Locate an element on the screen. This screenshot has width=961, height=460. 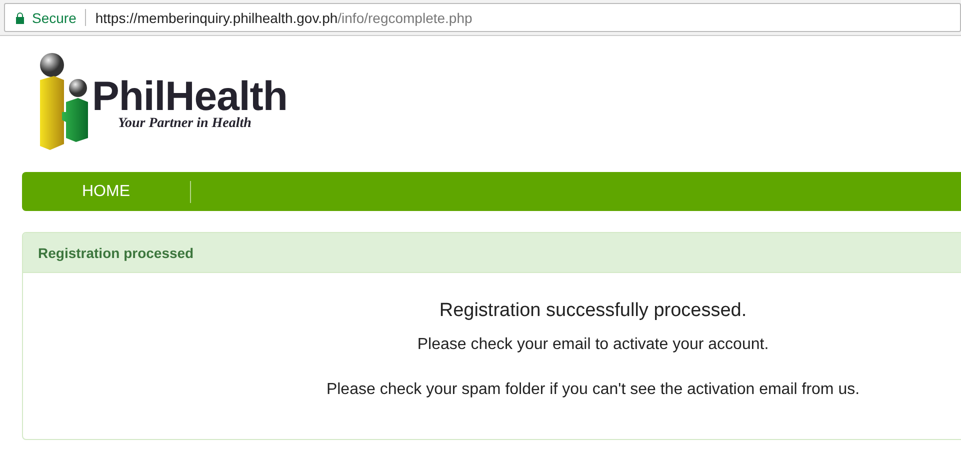
message-text: Please check your spam folder if you can't see the activation email from us. is located at coordinates (593, 390).